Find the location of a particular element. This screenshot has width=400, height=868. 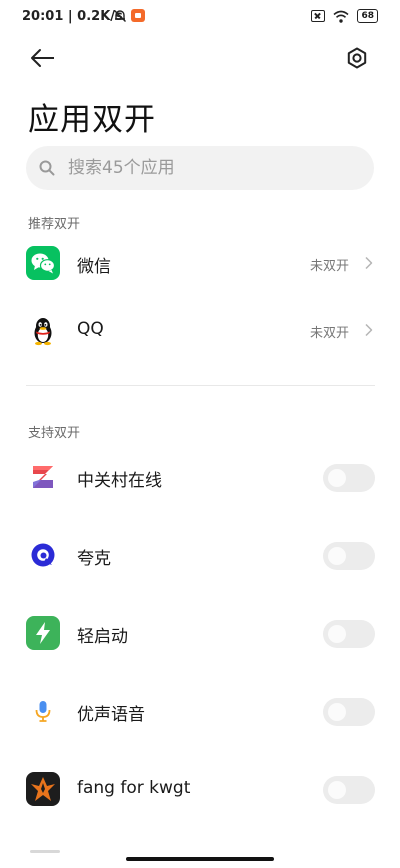

page-title: 应用双开 is located at coordinates (92, 120).